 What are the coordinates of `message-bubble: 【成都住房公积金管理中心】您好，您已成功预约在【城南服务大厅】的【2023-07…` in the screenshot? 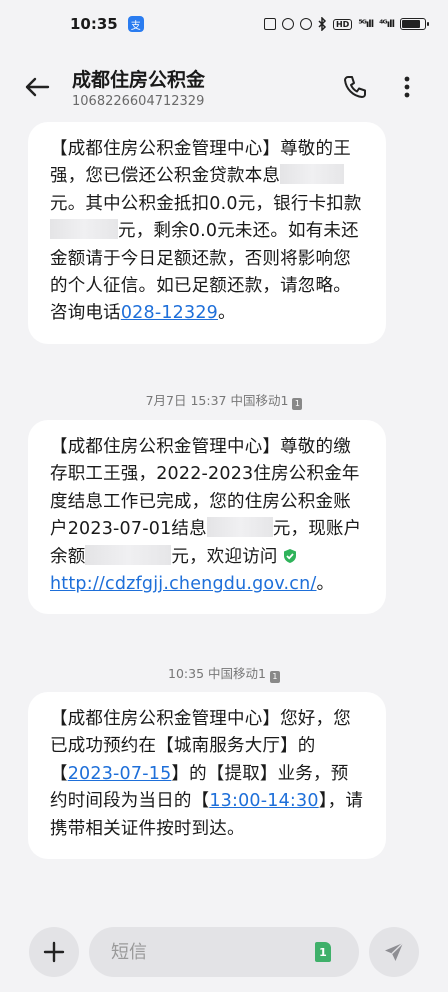 It's located at (207, 776).